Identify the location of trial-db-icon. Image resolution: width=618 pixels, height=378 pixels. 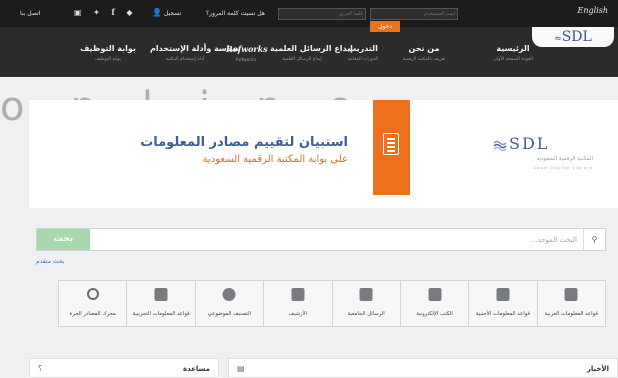
(161, 294).